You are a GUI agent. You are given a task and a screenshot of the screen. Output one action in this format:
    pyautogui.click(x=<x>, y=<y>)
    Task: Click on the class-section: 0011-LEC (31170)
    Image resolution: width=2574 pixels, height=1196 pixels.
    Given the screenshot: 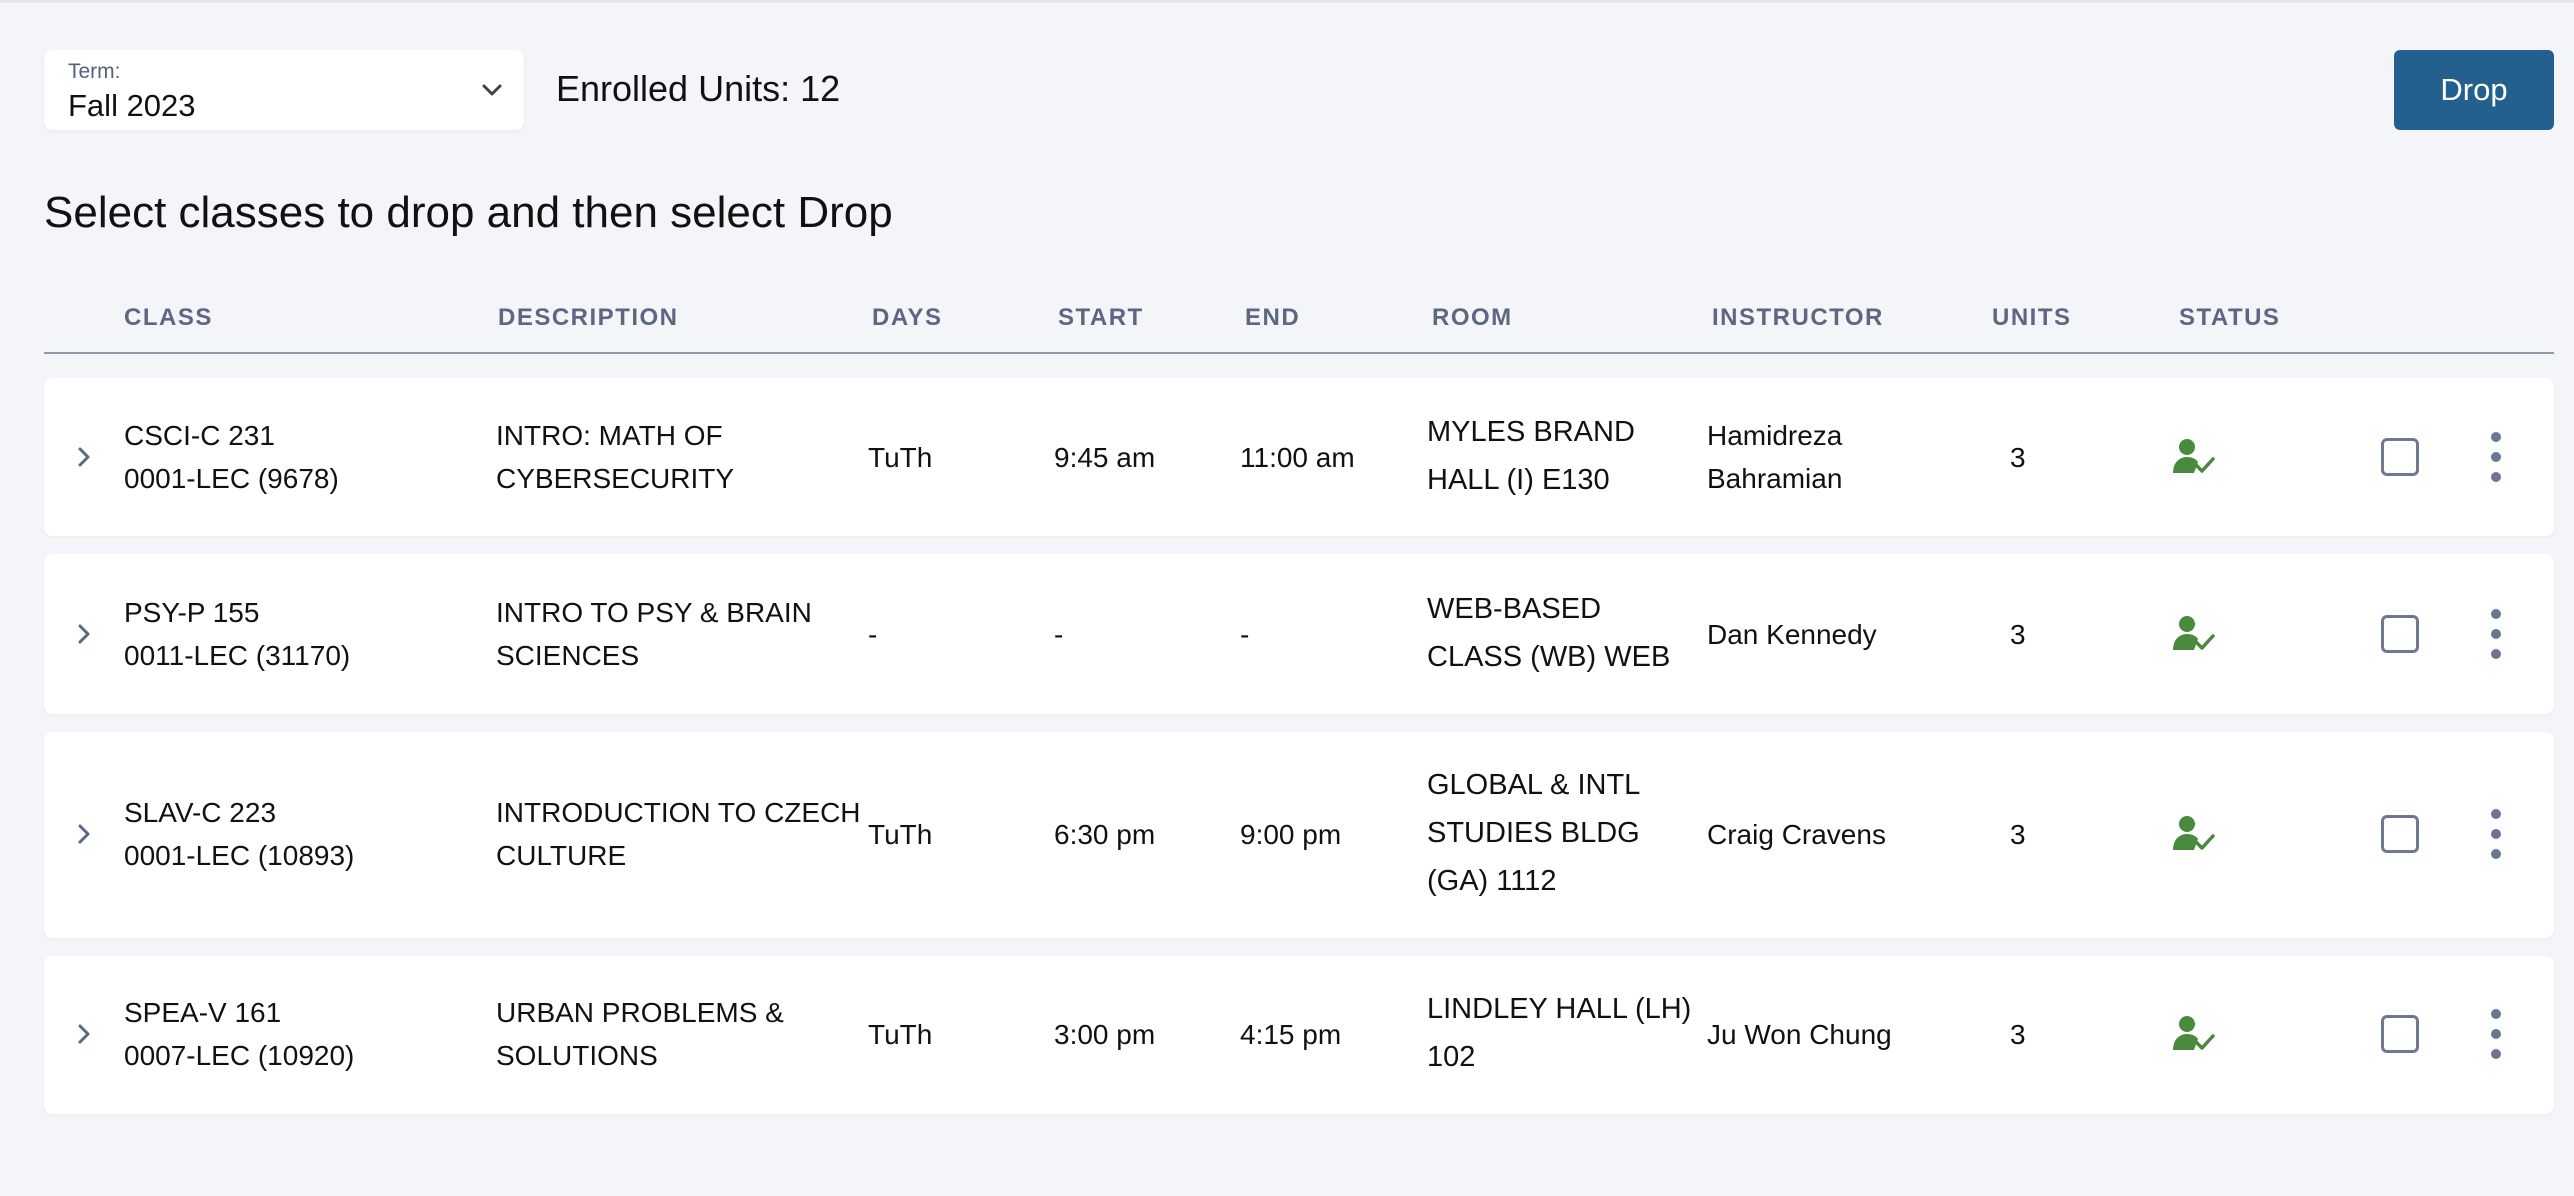 What is the action you would take?
    pyautogui.click(x=237, y=655)
    